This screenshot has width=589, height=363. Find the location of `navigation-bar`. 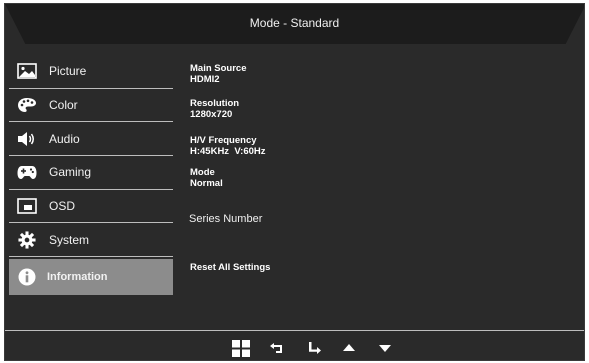

navigation-bar is located at coordinates (312, 348).